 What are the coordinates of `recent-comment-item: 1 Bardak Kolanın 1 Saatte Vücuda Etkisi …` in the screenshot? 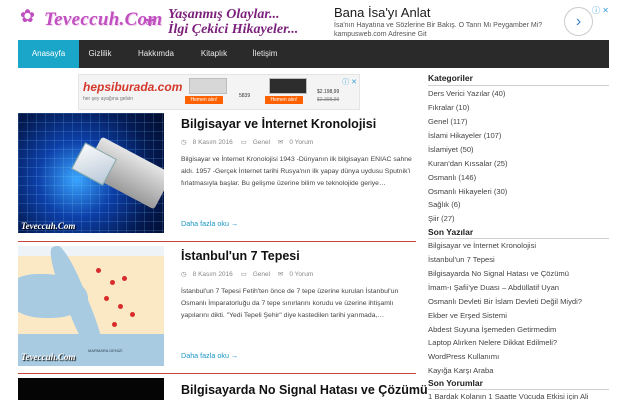 It's located at (508, 396).